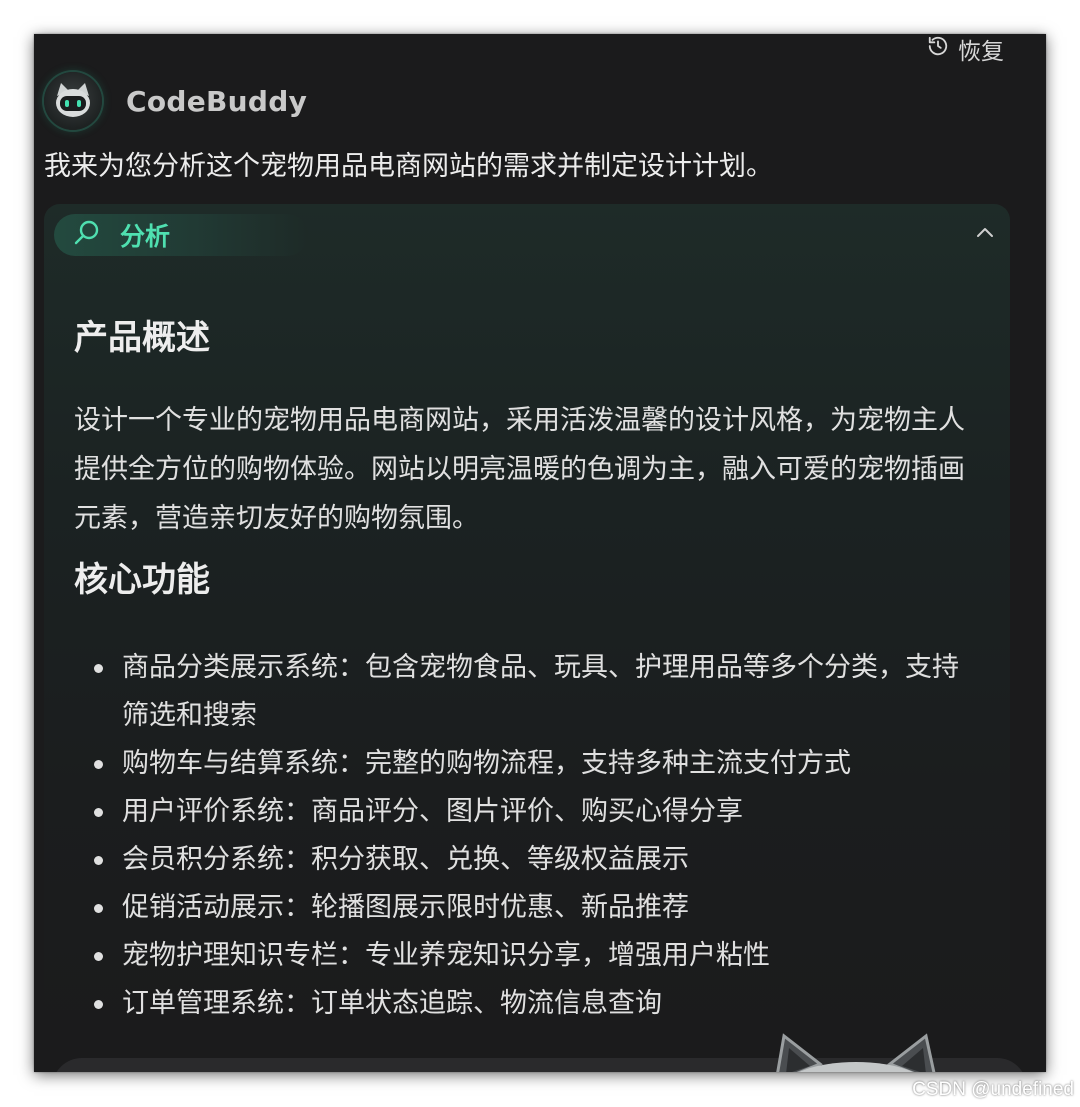 This screenshot has width=1080, height=1107. What do you see at coordinates (993, 1089) in the screenshot?
I see `watermark: CSDN @undefined` at bounding box center [993, 1089].